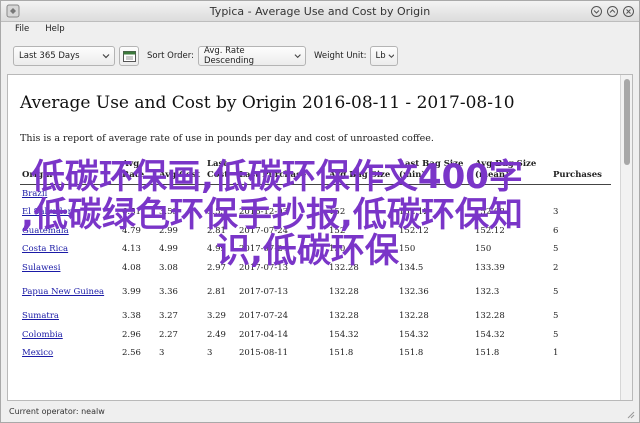 The height and width of the screenshot is (423, 640). Describe the element at coordinates (556, 267) in the screenshot. I see `cell-purchases: 2` at that location.